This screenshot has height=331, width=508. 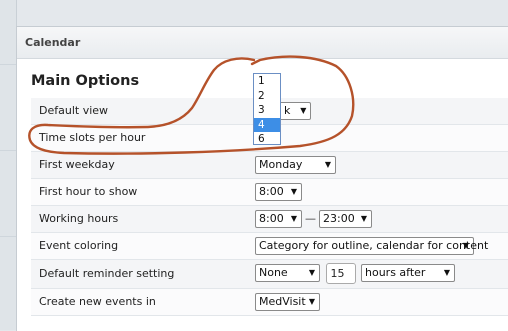 I want to click on row-working-hours: Working hours 8:00 ▼ — 23:00 ▼, so click(x=269, y=219).